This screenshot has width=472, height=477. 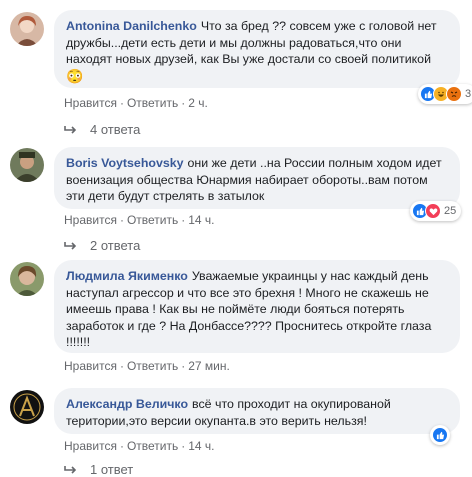 What do you see at coordinates (450, 211) in the screenshot?
I see `reaction-count: 25` at bounding box center [450, 211].